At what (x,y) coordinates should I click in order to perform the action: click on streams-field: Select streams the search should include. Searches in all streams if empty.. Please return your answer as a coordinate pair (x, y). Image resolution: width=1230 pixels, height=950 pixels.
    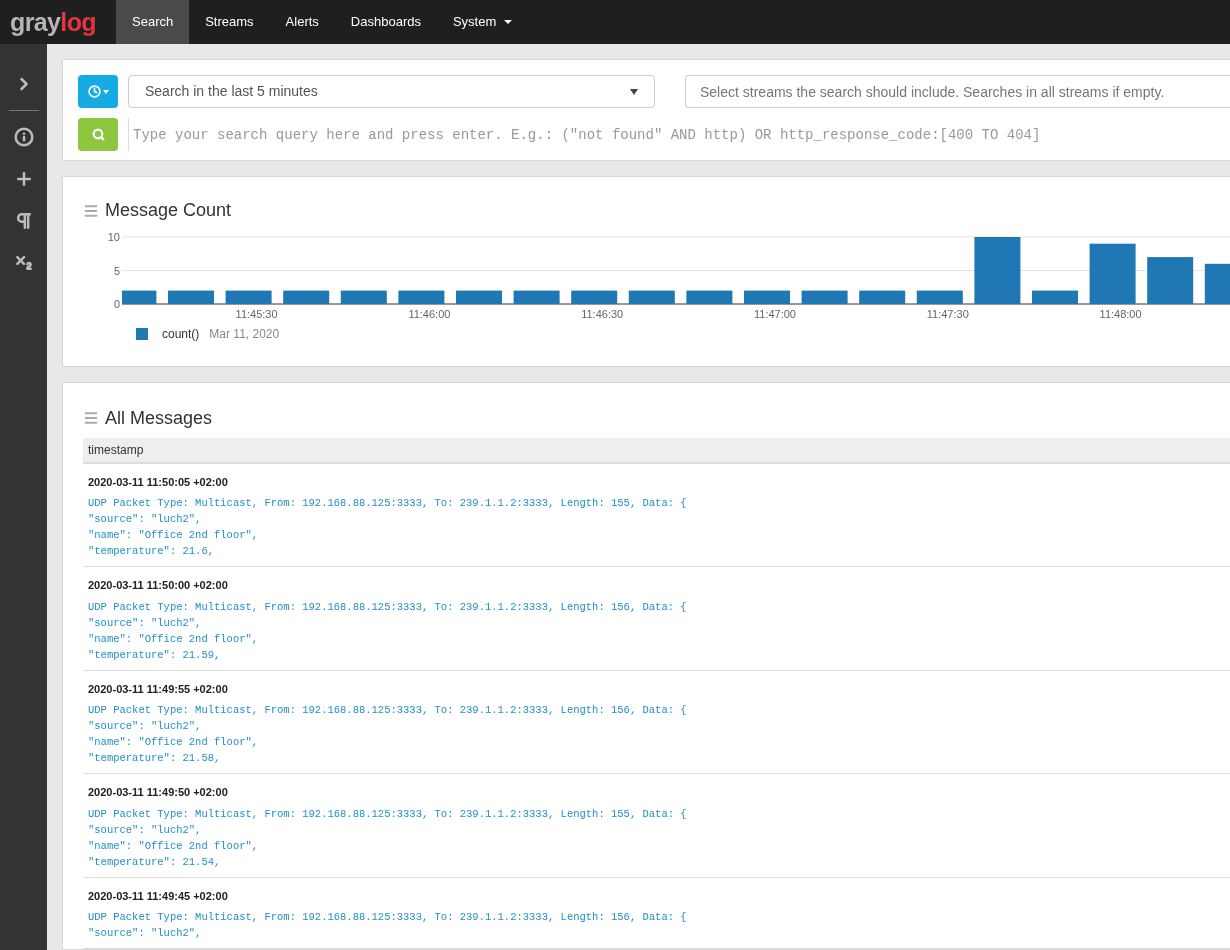
    Looking at the image, I should click on (957, 91).